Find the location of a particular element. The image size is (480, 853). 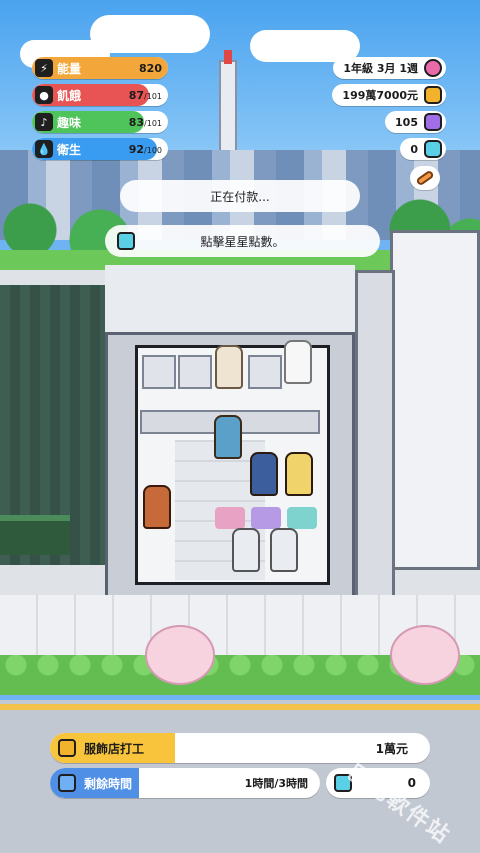

tap-stars-text: 點擊星星點數。 is located at coordinates (242, 241).